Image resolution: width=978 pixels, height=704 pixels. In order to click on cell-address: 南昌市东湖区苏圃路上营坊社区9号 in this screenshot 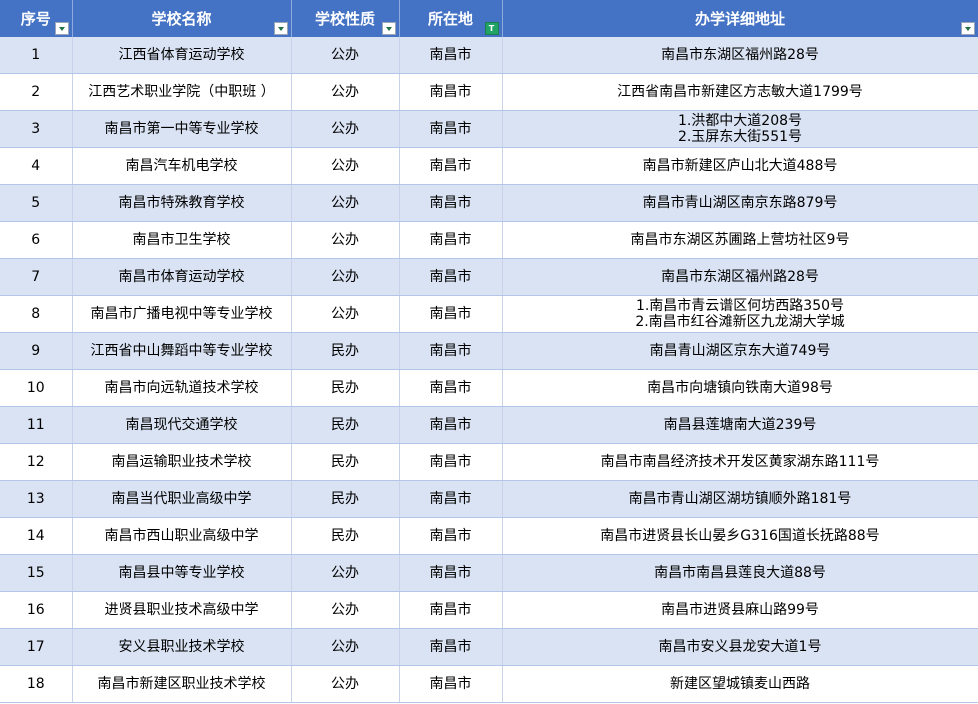, I will do `click(740, 240)`.